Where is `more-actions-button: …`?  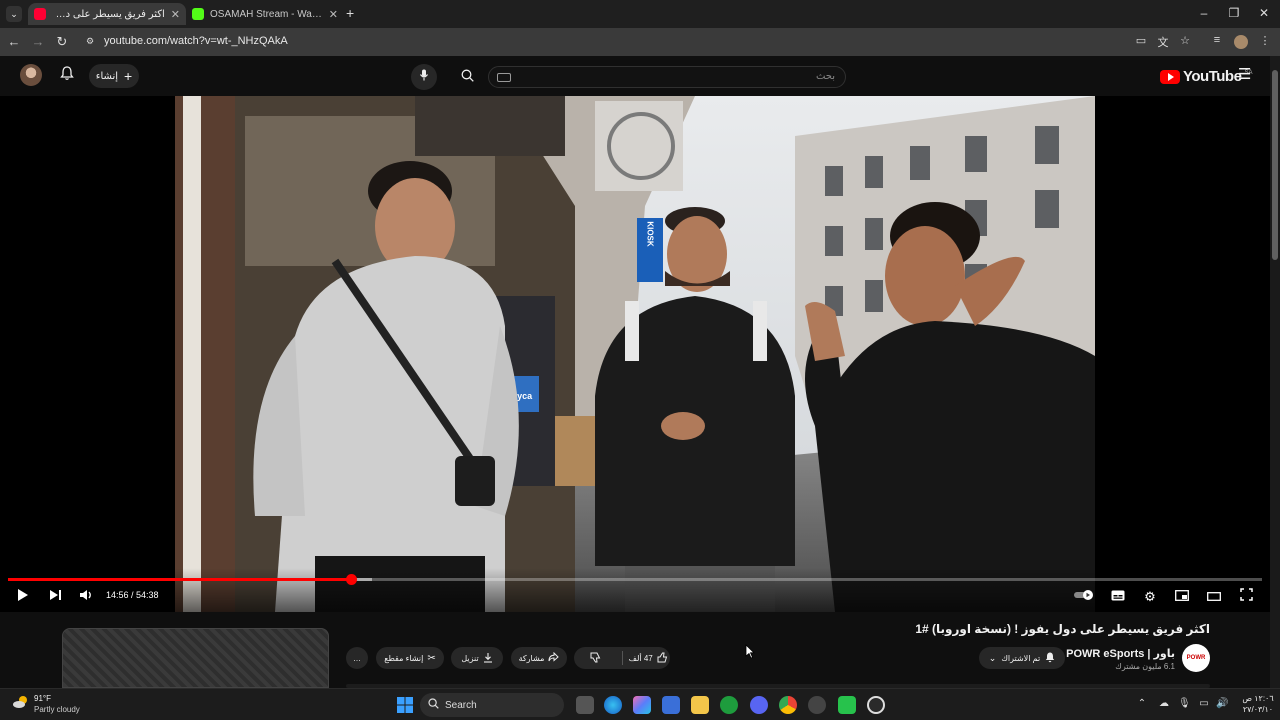 more-actions-button: … is located at coordinates (357, 658).